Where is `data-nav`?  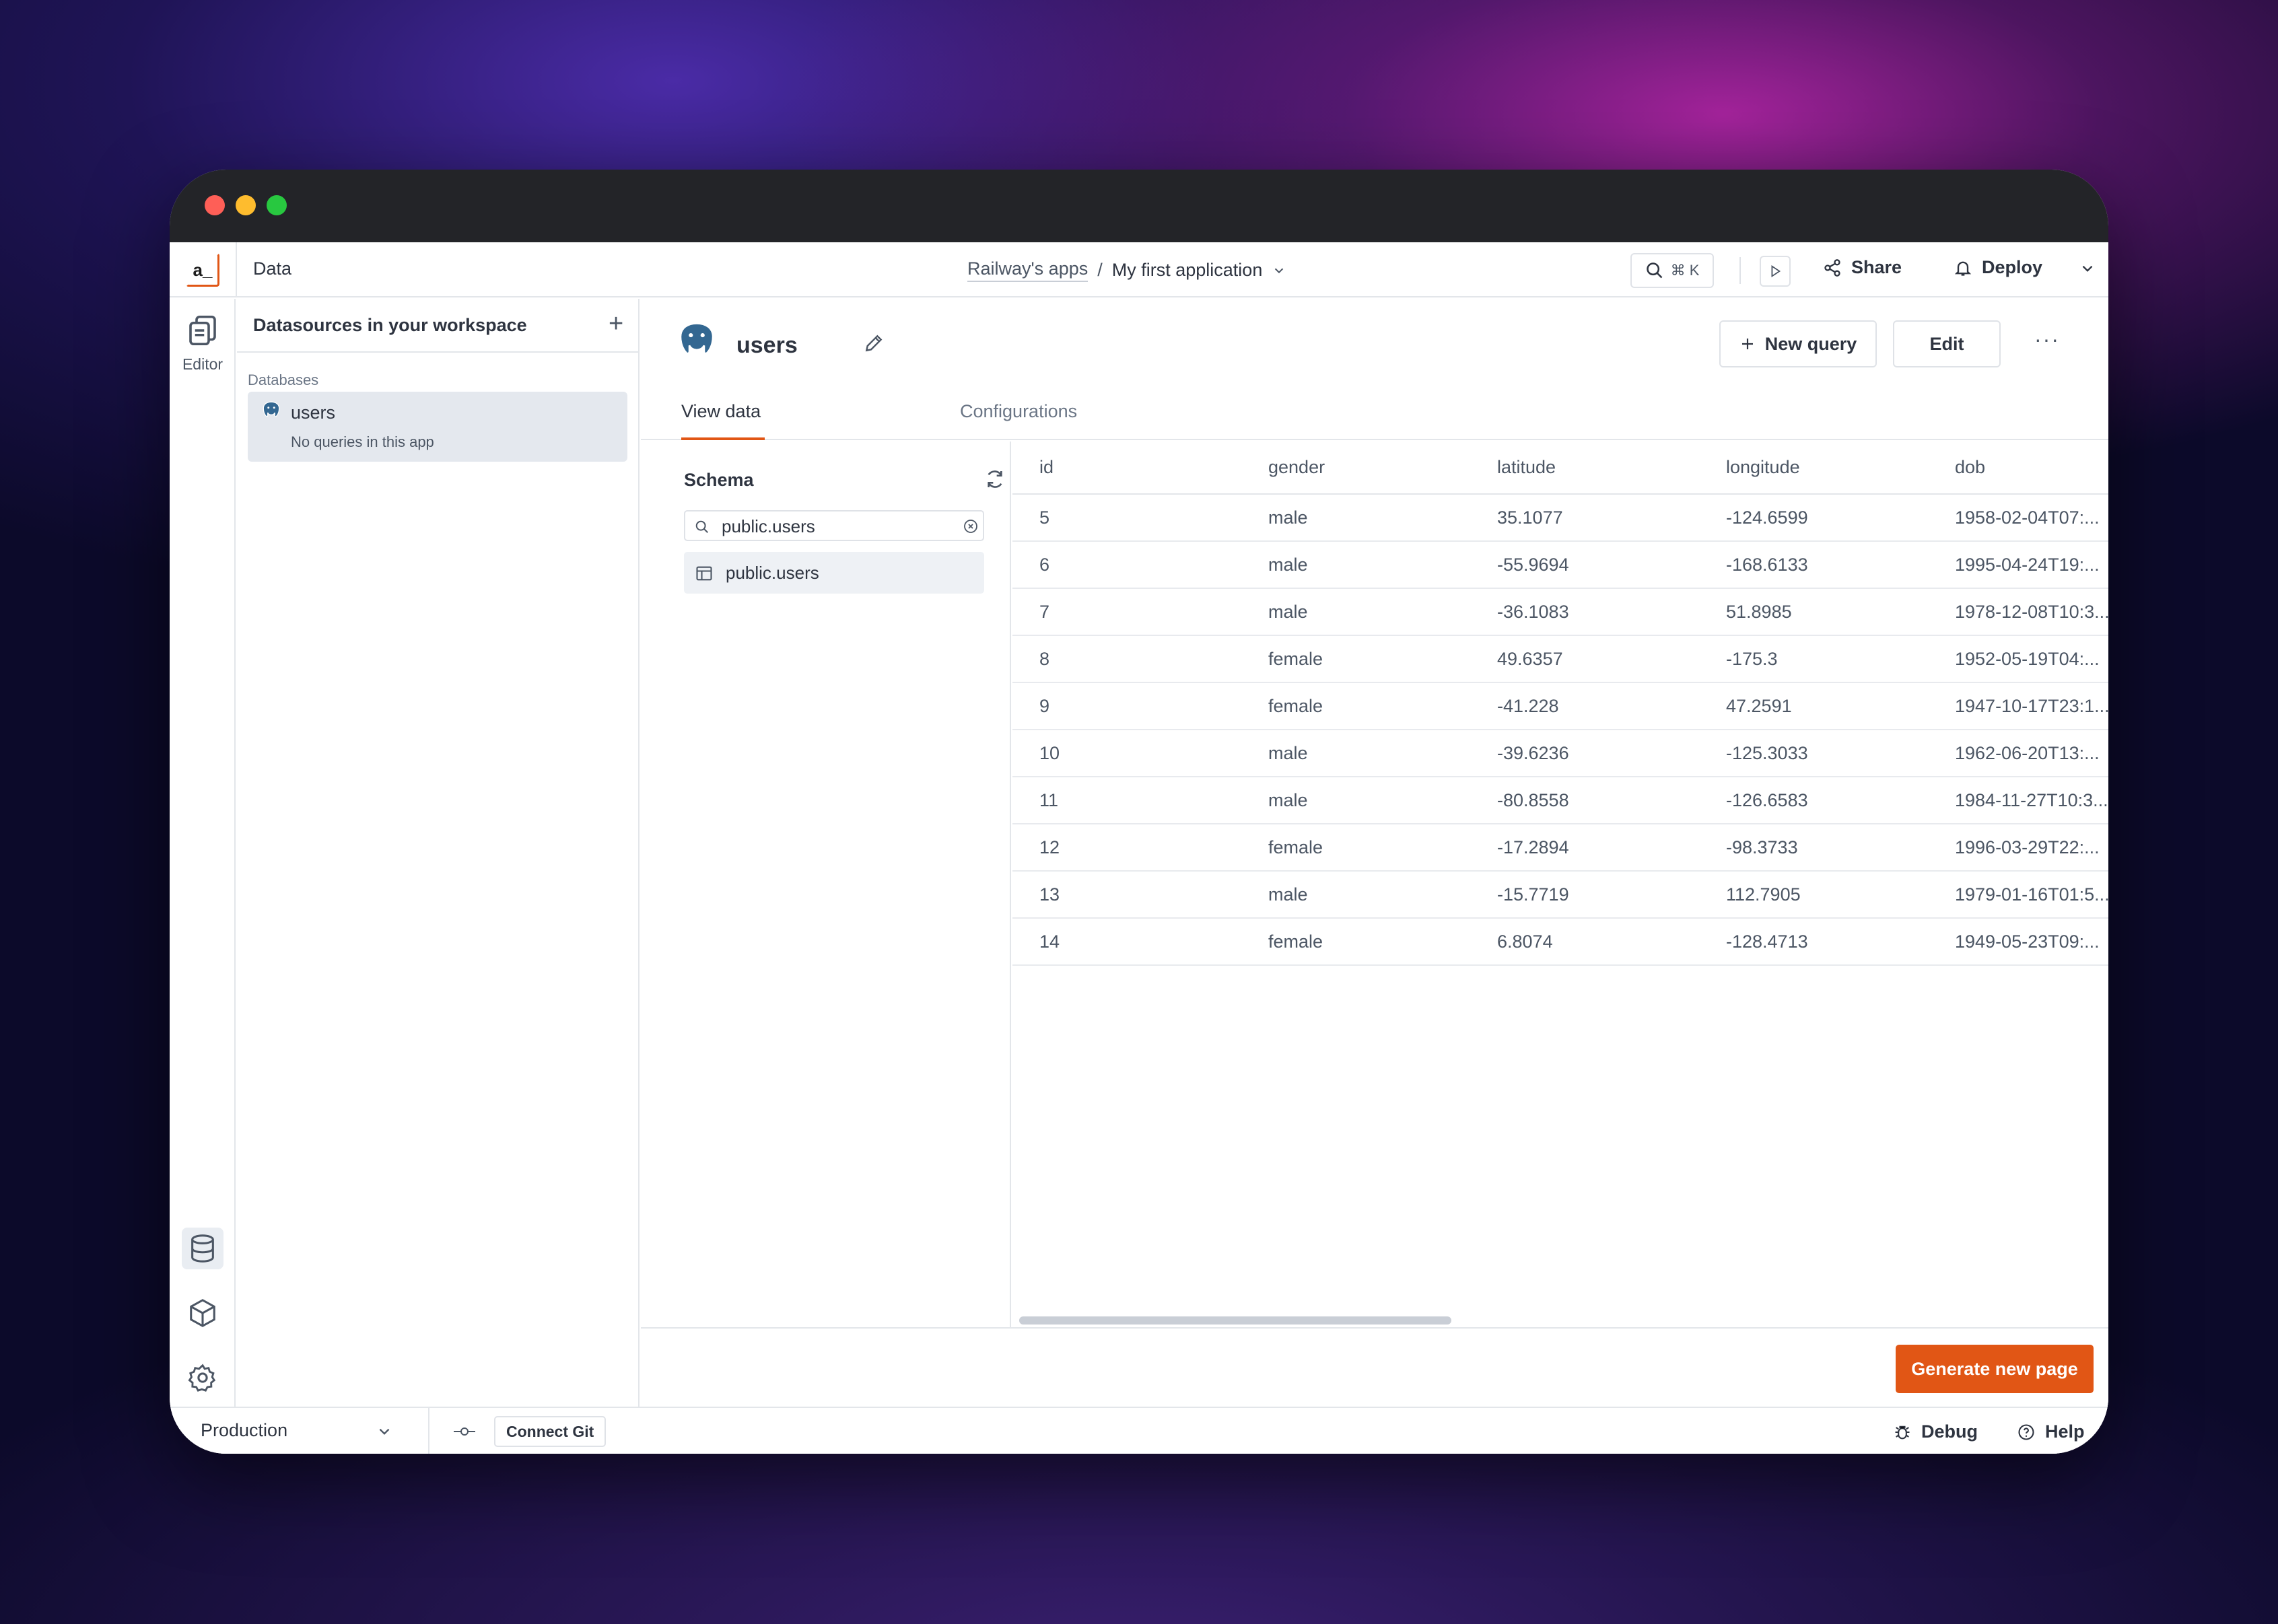 data-nav is located at coordinates (202, 1248).